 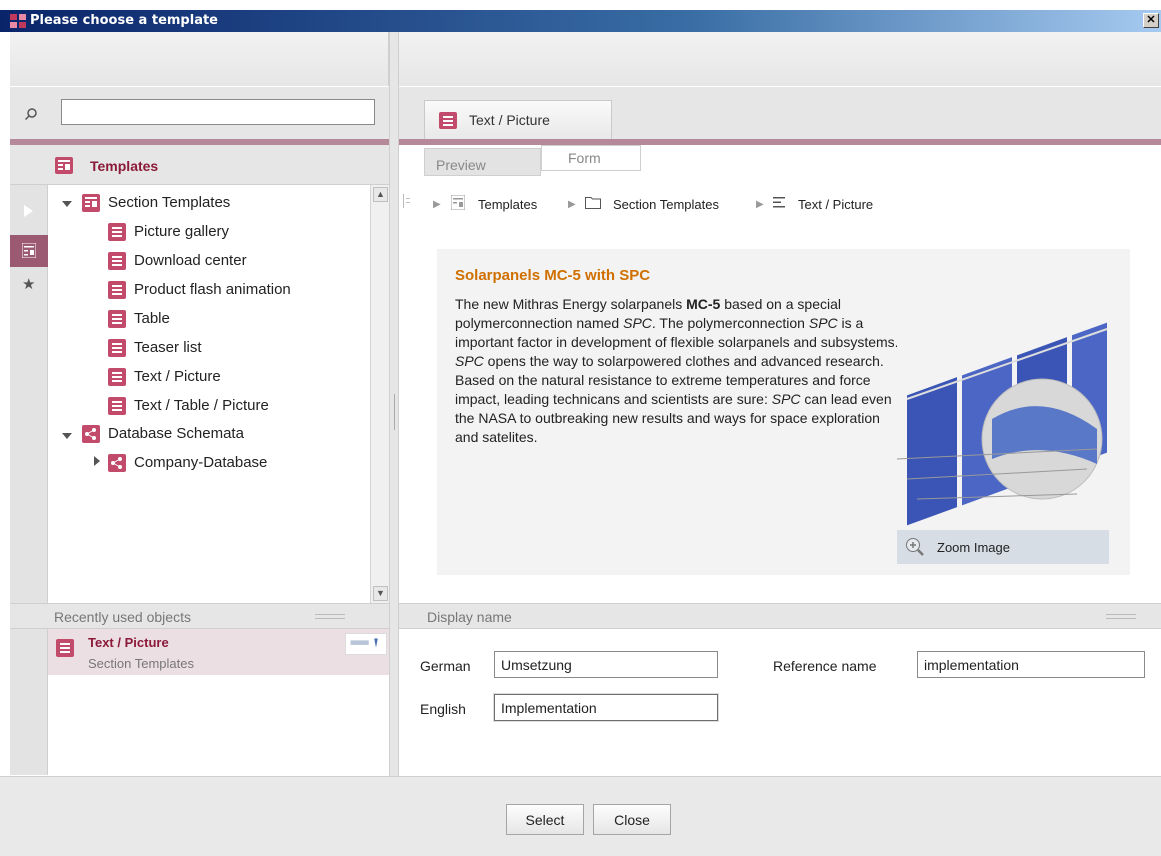 I want to click on database-schema-icon, so click(x=91, y=434).